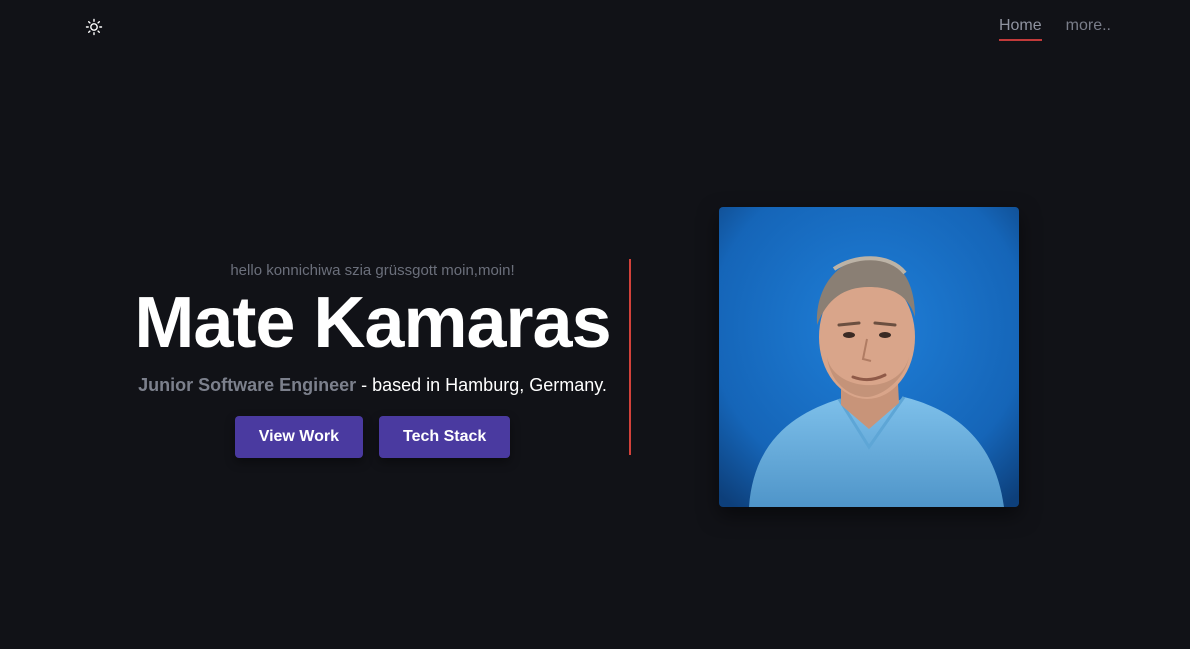 The image size is (1190, 649). I want to click on hero-name: Mate Kamaras, so click(372, 323).